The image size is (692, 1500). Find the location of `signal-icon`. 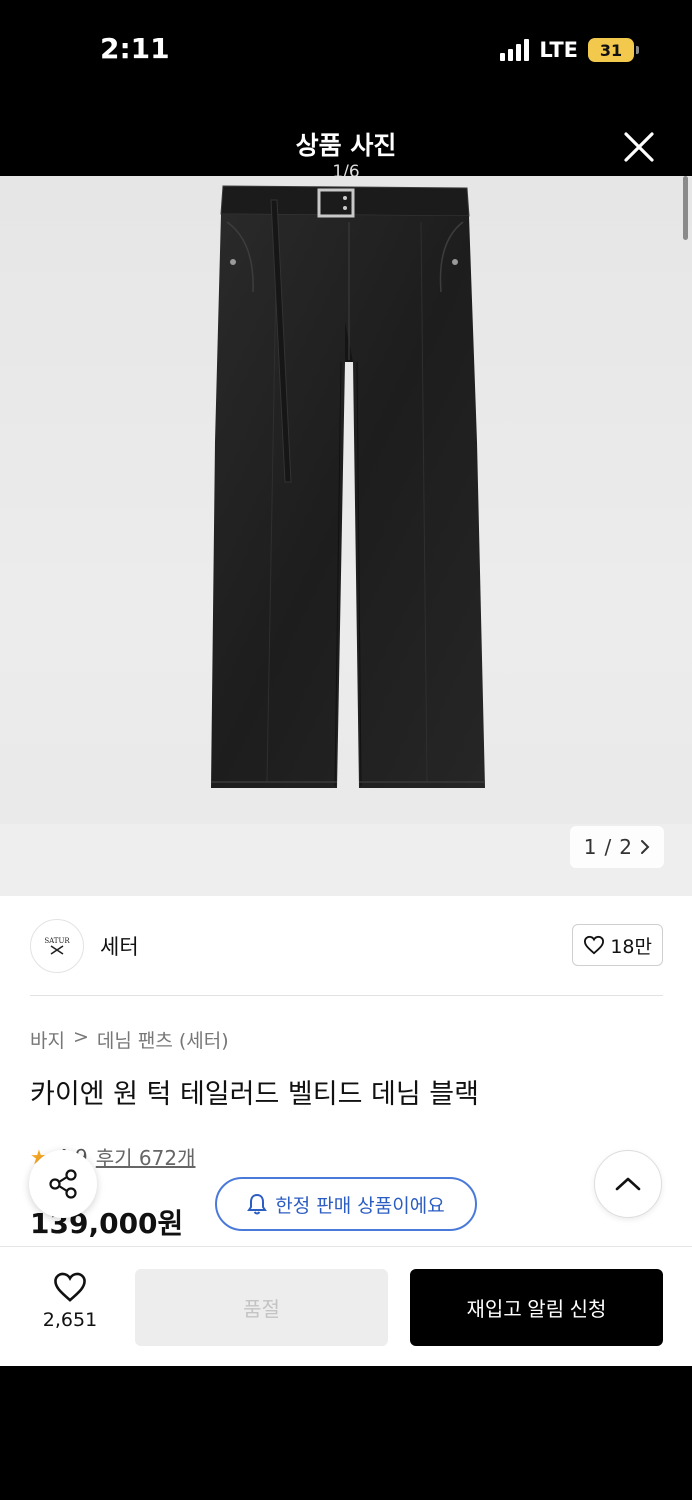

signal-icon is located at coordinates (515, 50).